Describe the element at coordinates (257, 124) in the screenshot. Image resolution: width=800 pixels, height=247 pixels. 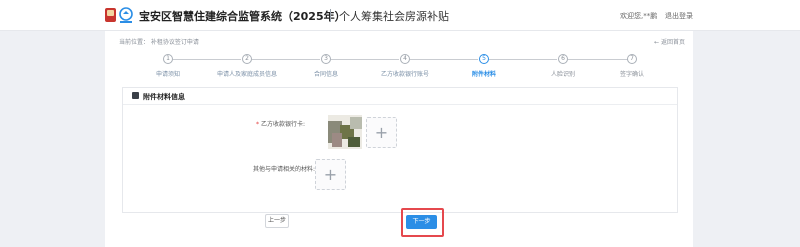
I see `required-marker: *` at that location.